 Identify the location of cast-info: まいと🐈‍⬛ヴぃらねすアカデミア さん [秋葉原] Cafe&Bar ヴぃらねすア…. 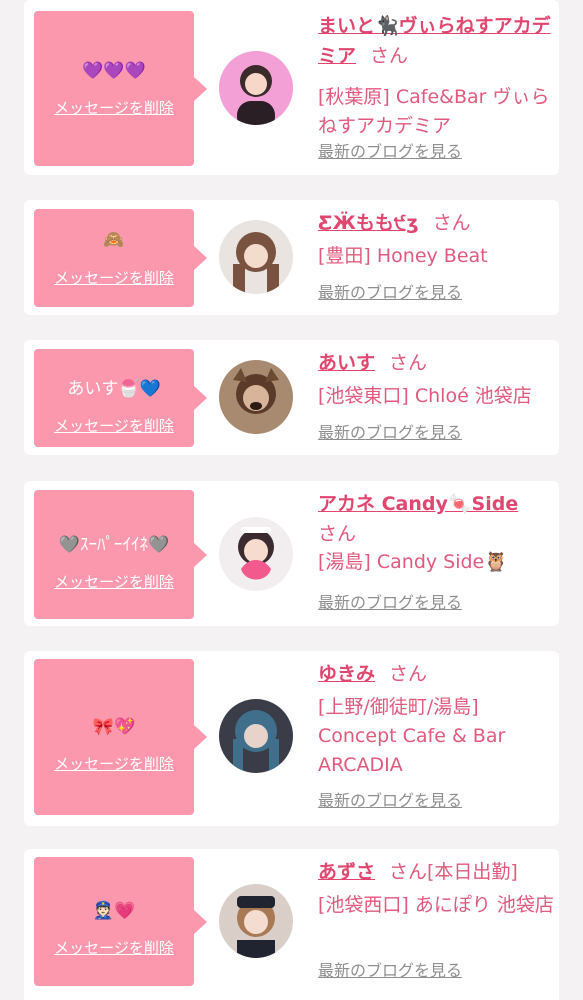
(436, 76).